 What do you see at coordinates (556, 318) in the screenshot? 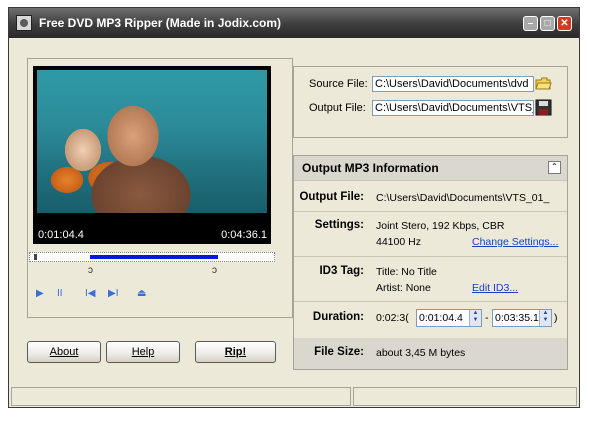
I see `duration-close: )` at bounding box center [556, 318].